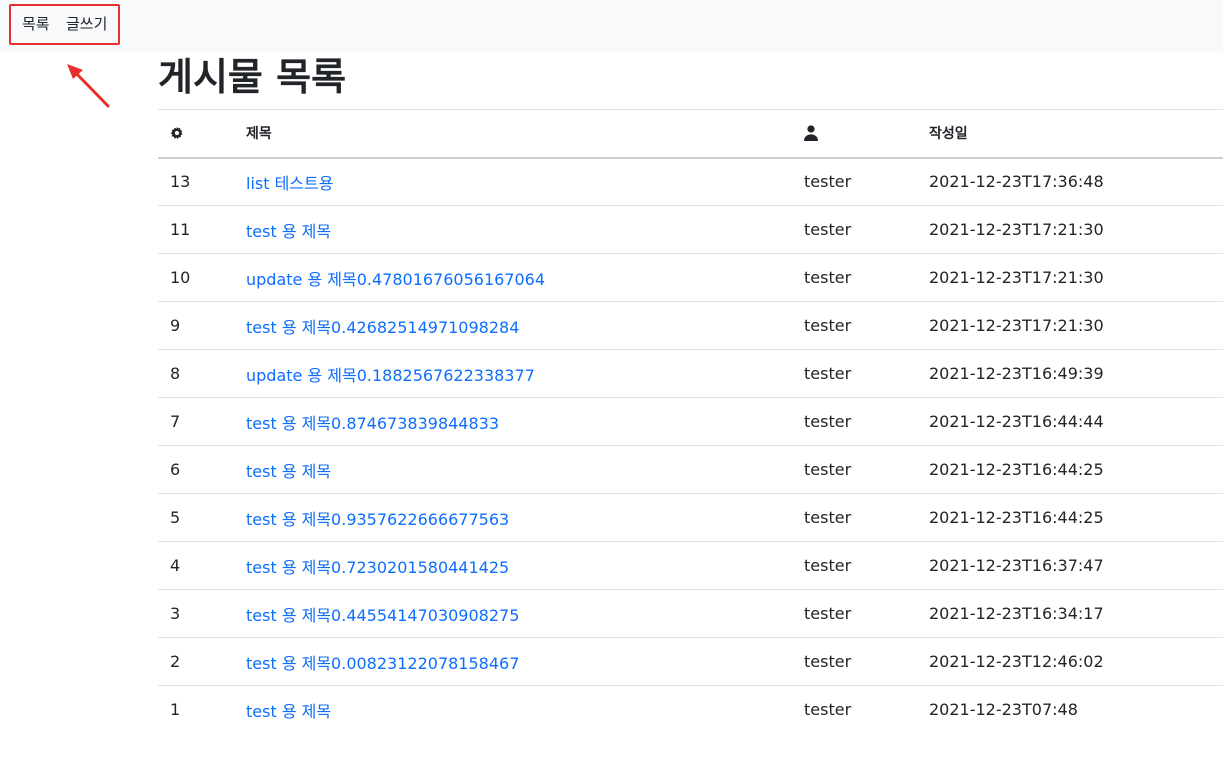 This screenshot has height=757, width=1223. I want to click on post-title-link: list 테스트용, so click(289, 183).